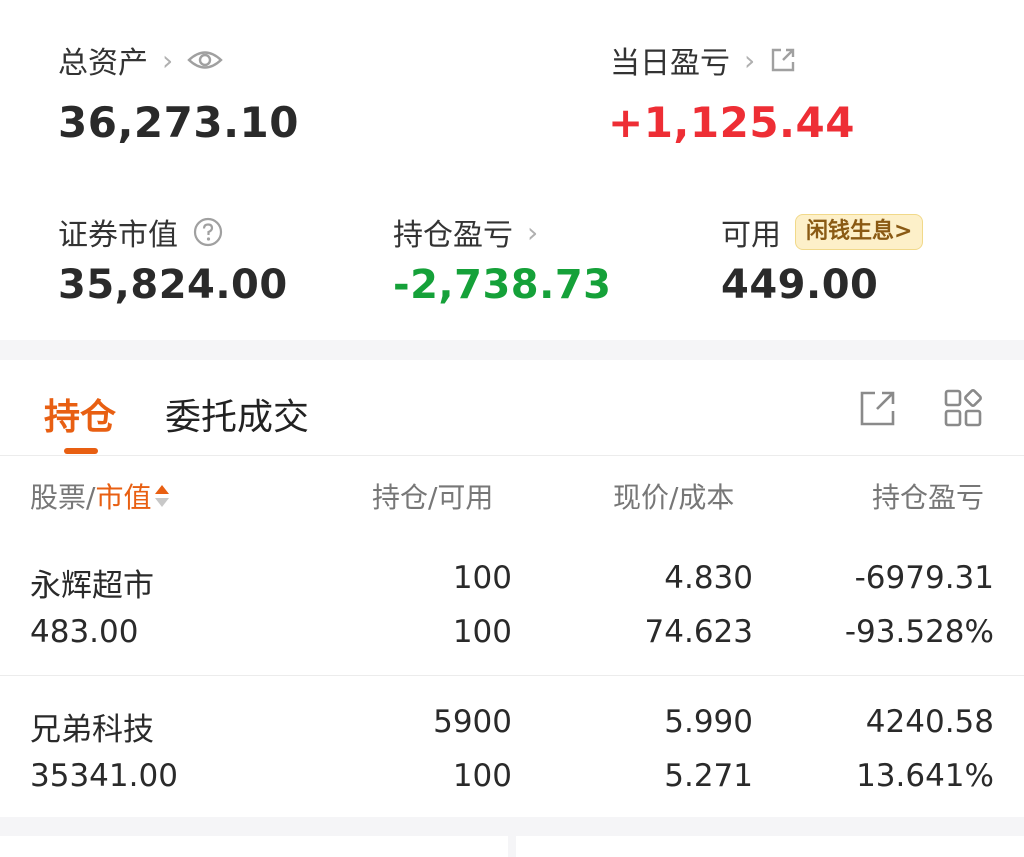 This screenshot has height=857, width=1024. What do you see at coordinates (433, 497) in the screenshot?
I see `header-position-available: 持仓/可用` at bounding box center [433, 497].